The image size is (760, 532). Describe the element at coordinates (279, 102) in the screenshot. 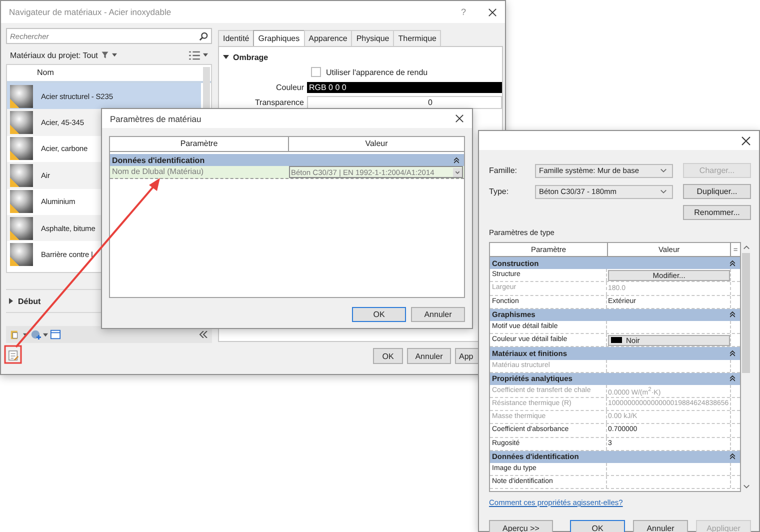

I see `field-label: Transparence` at that location.